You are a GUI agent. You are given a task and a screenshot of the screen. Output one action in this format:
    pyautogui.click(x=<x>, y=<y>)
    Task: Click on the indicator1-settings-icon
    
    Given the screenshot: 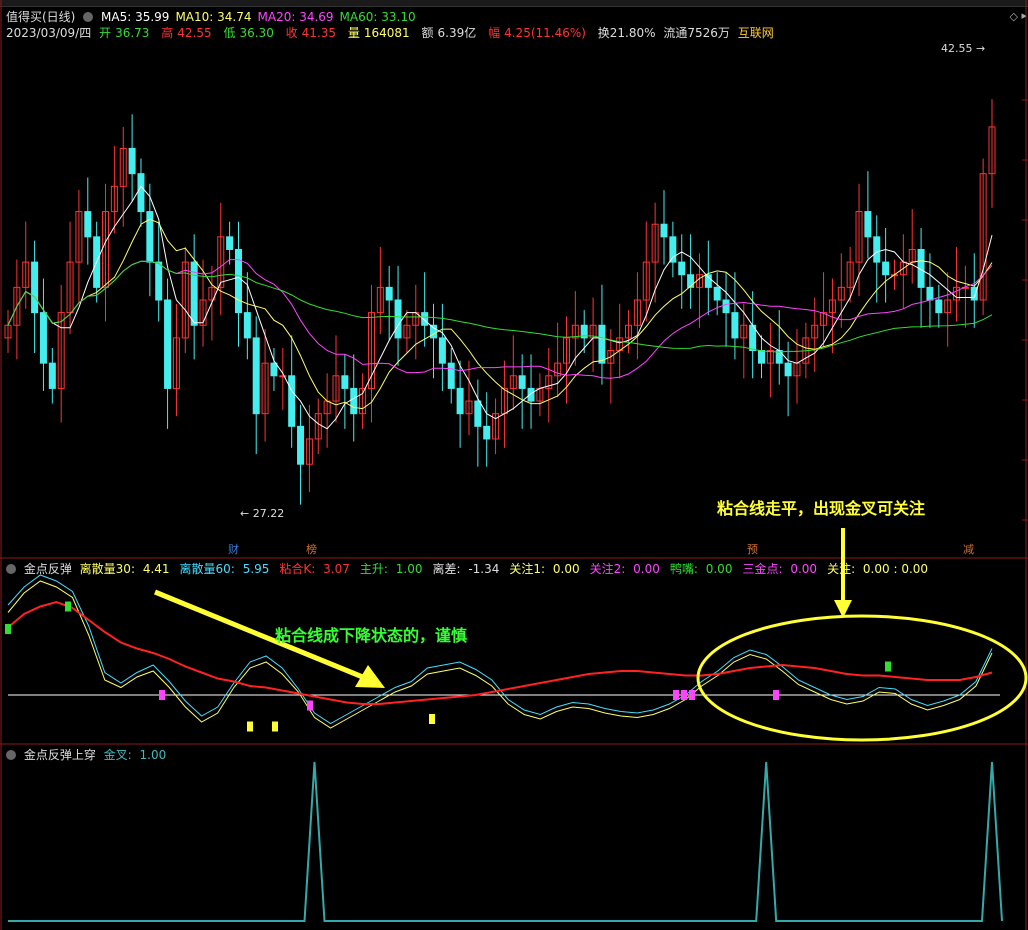 What is the action you would take?
    pyautogui.click(x=11, y=569)
    